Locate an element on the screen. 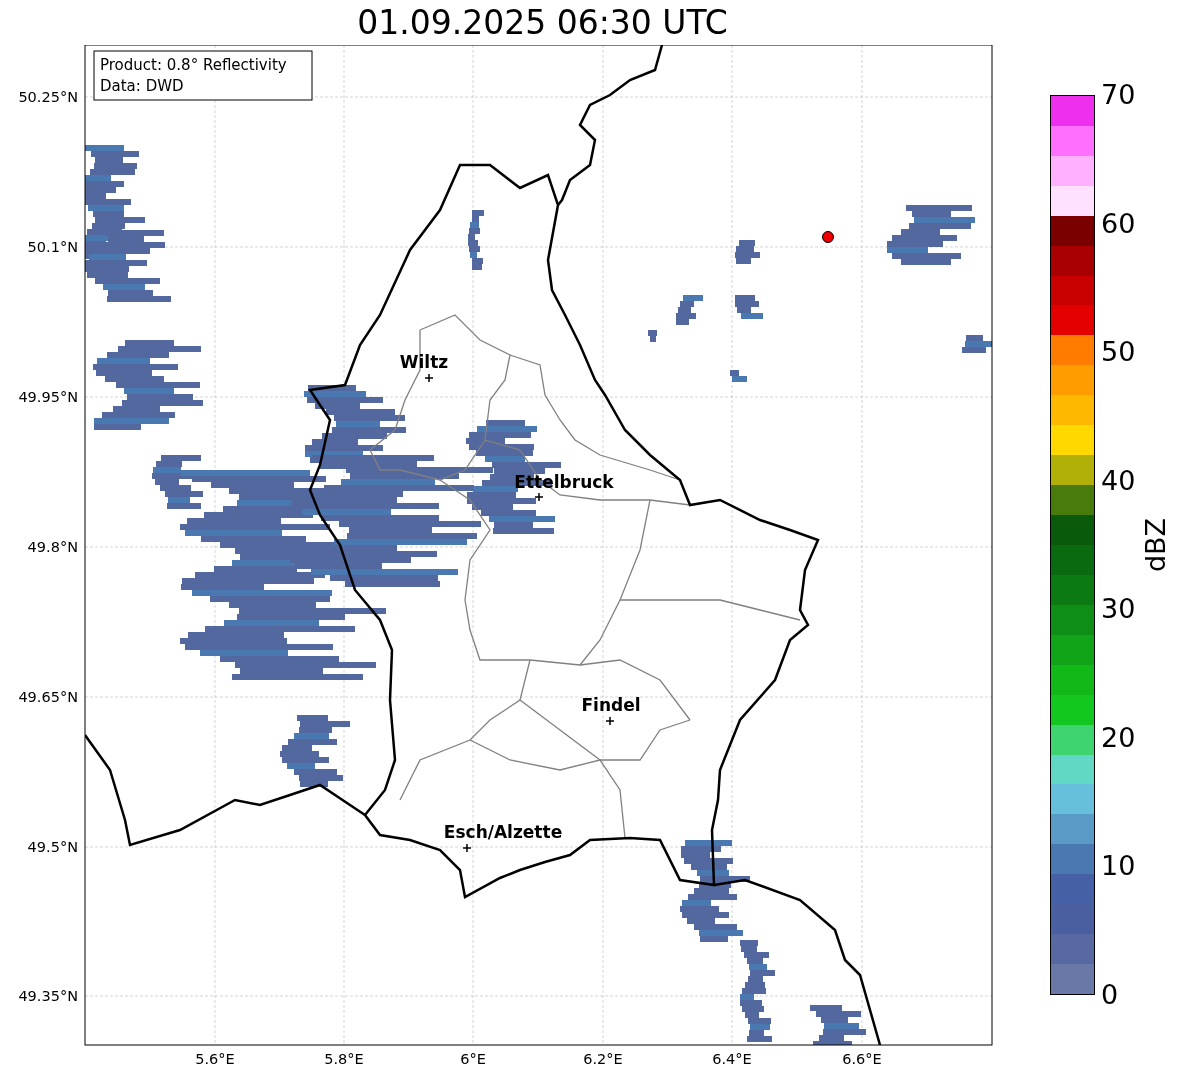  colorbar-label: dBZ is located at coordinates (1154, 545).